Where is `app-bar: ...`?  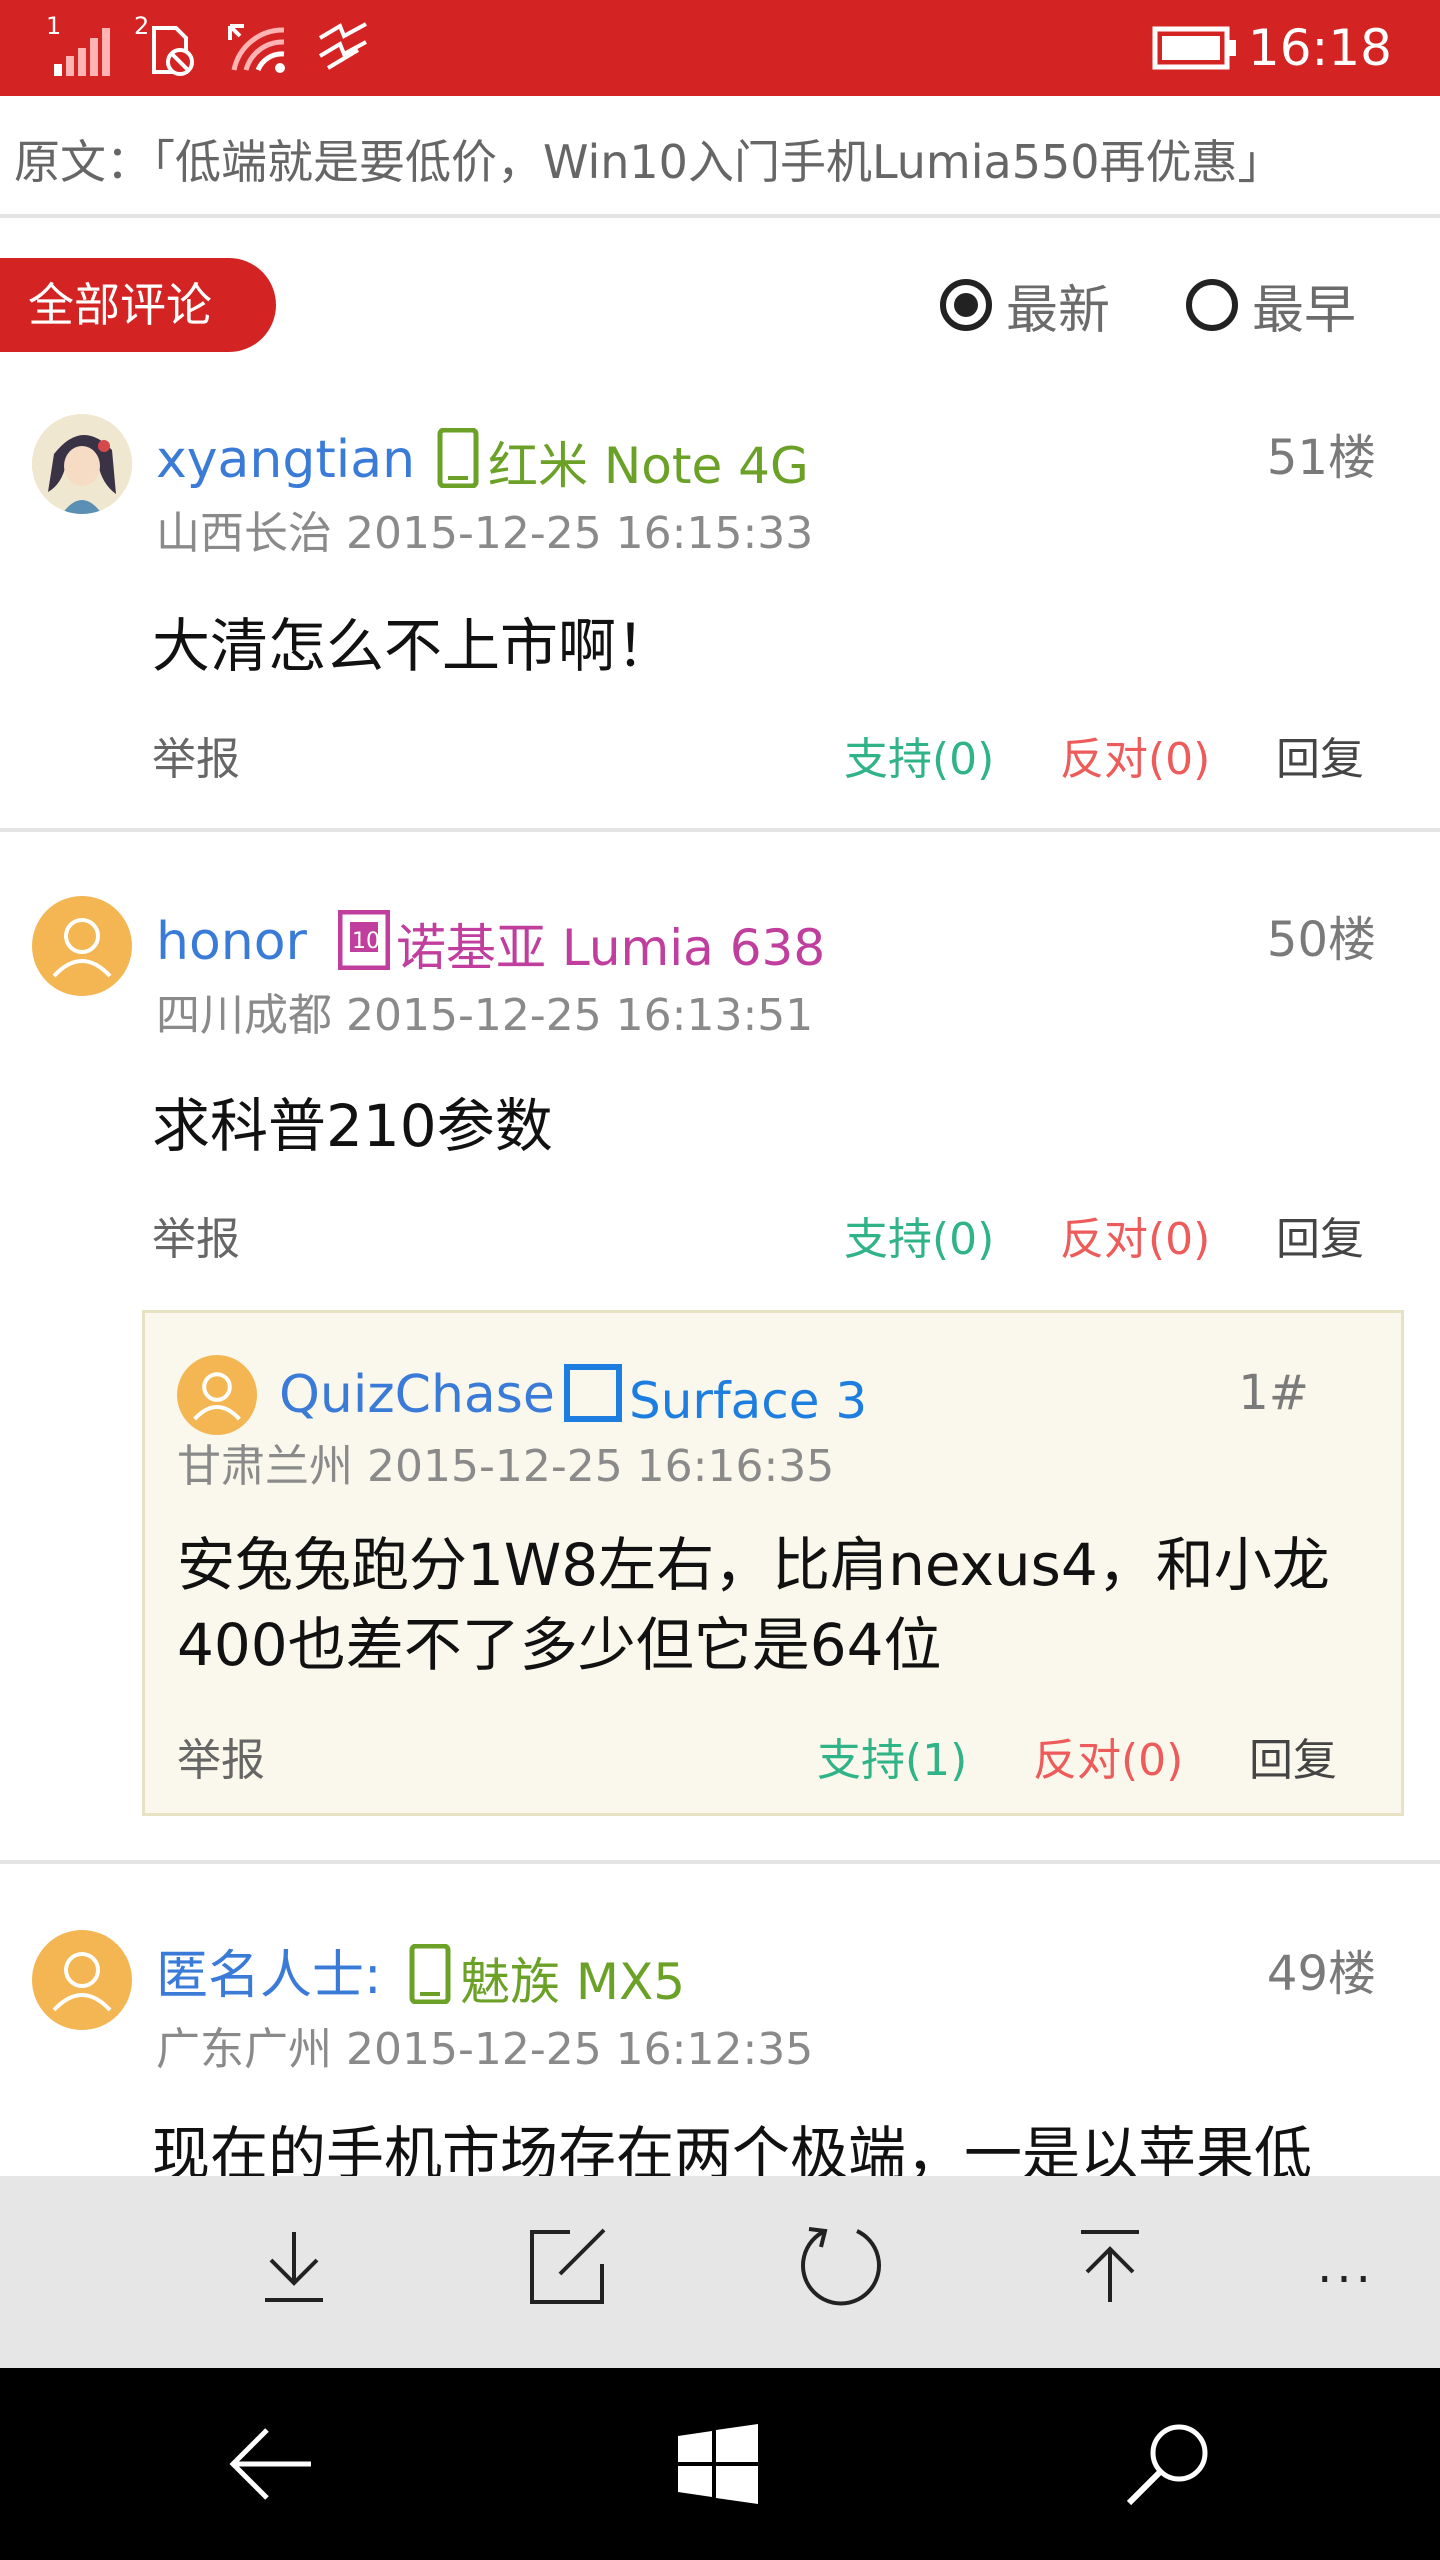
app-bar: ... is located at coordinates (720, 2272).